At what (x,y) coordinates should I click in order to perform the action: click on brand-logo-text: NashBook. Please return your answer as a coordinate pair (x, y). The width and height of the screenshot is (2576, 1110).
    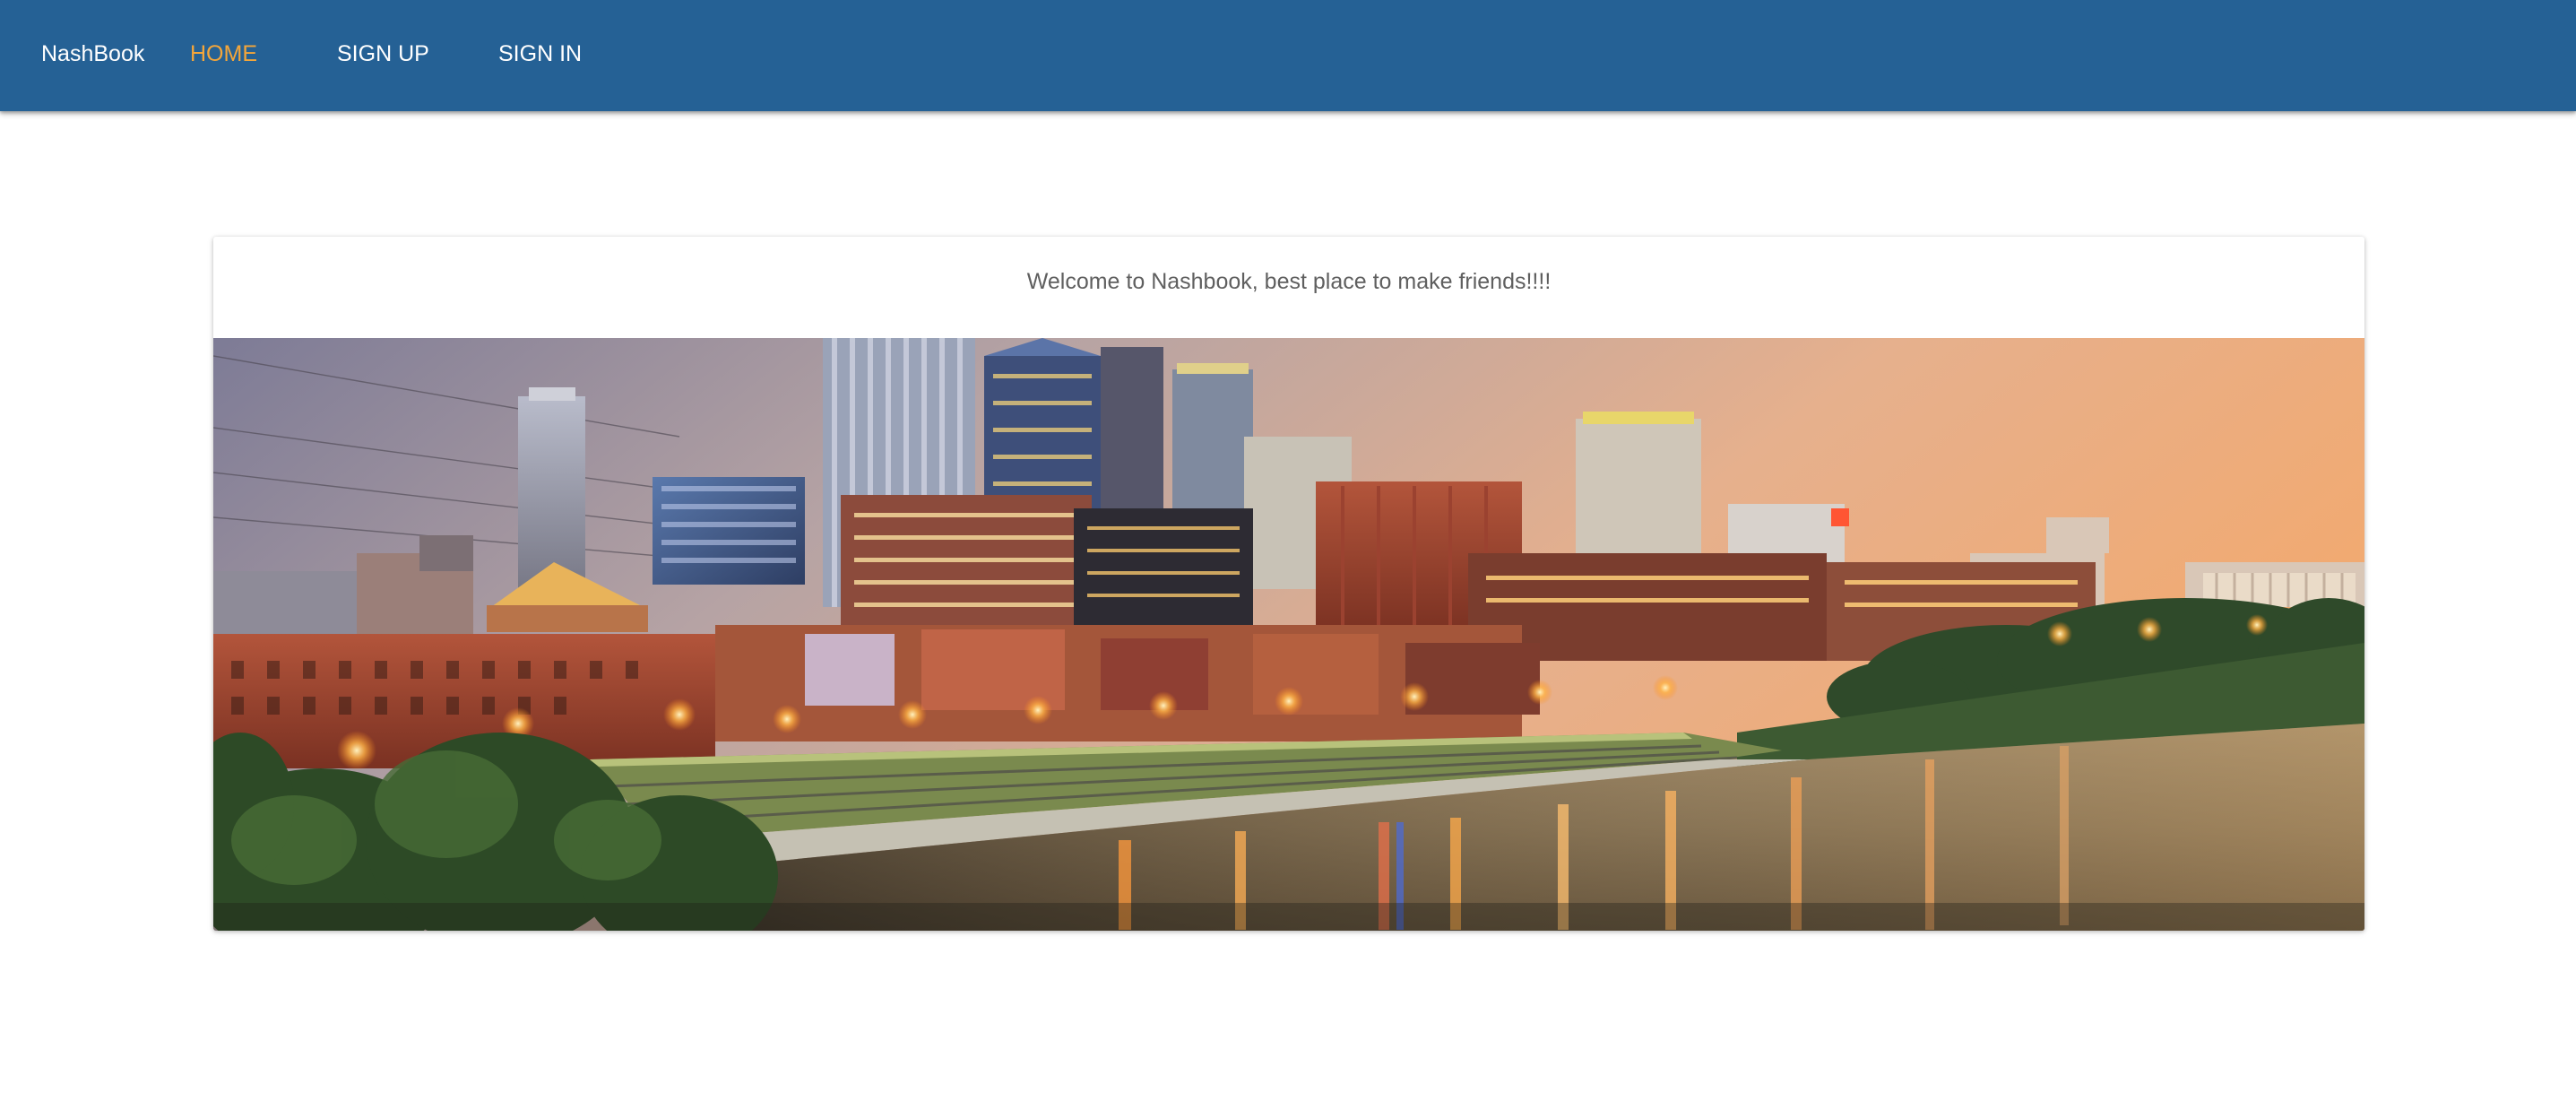
    Looking at the image, I should click on (92, 55).